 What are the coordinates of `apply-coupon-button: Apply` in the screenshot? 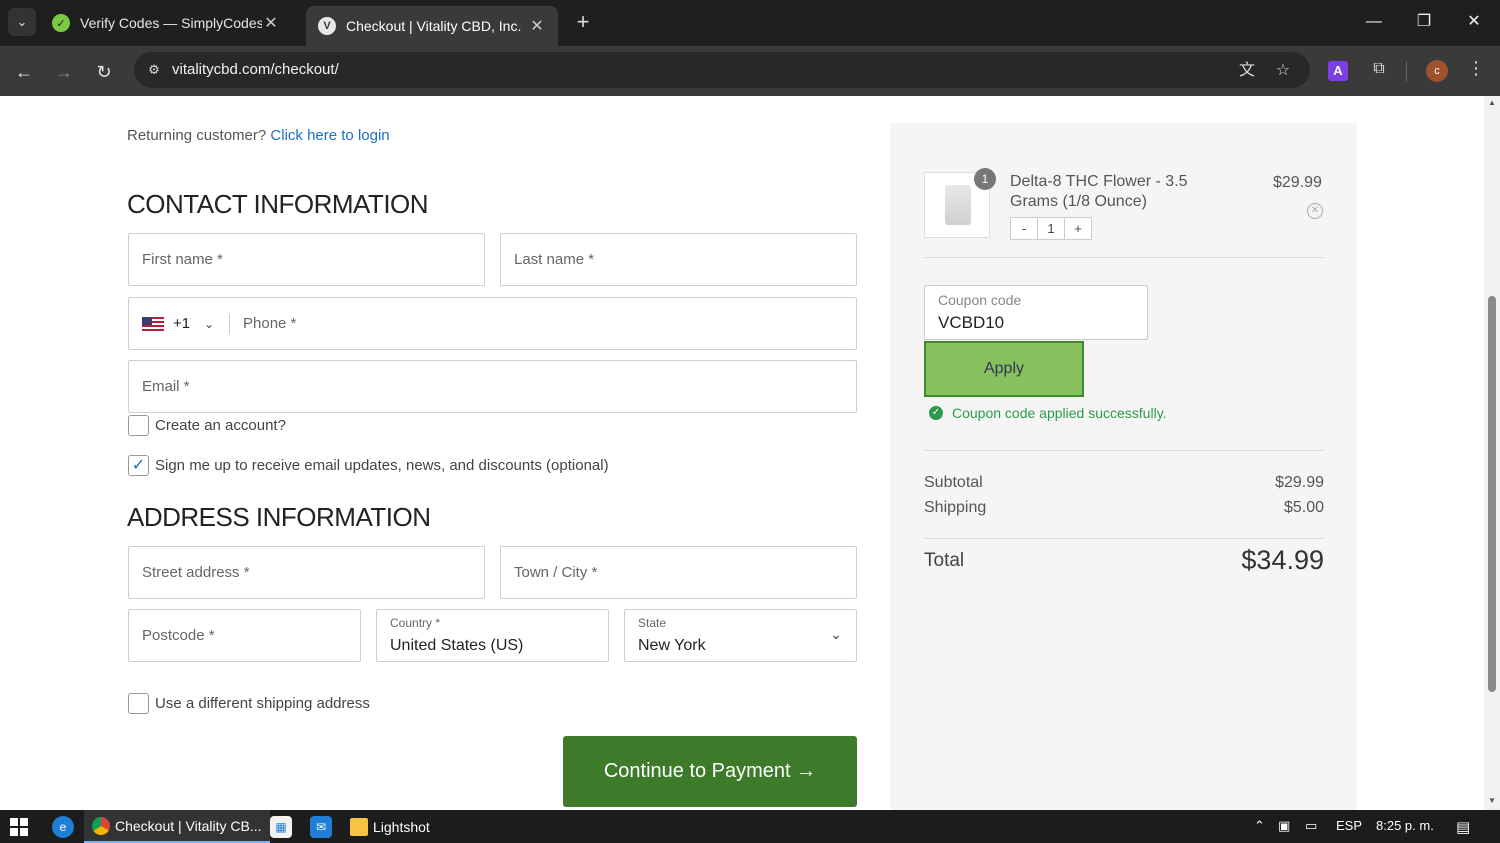 It's located at (1004, 369).